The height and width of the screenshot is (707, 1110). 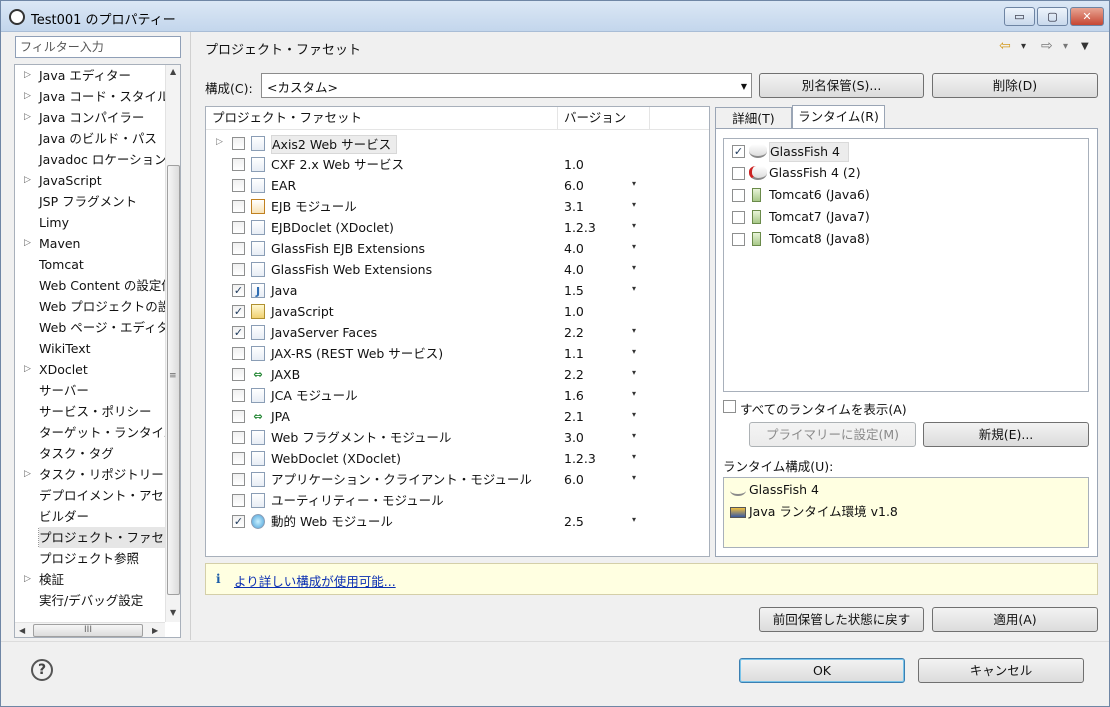 I want to click on title-bar: Test001 のプロパティー ▭ ▢ ✕, so click(x=555, y=16).